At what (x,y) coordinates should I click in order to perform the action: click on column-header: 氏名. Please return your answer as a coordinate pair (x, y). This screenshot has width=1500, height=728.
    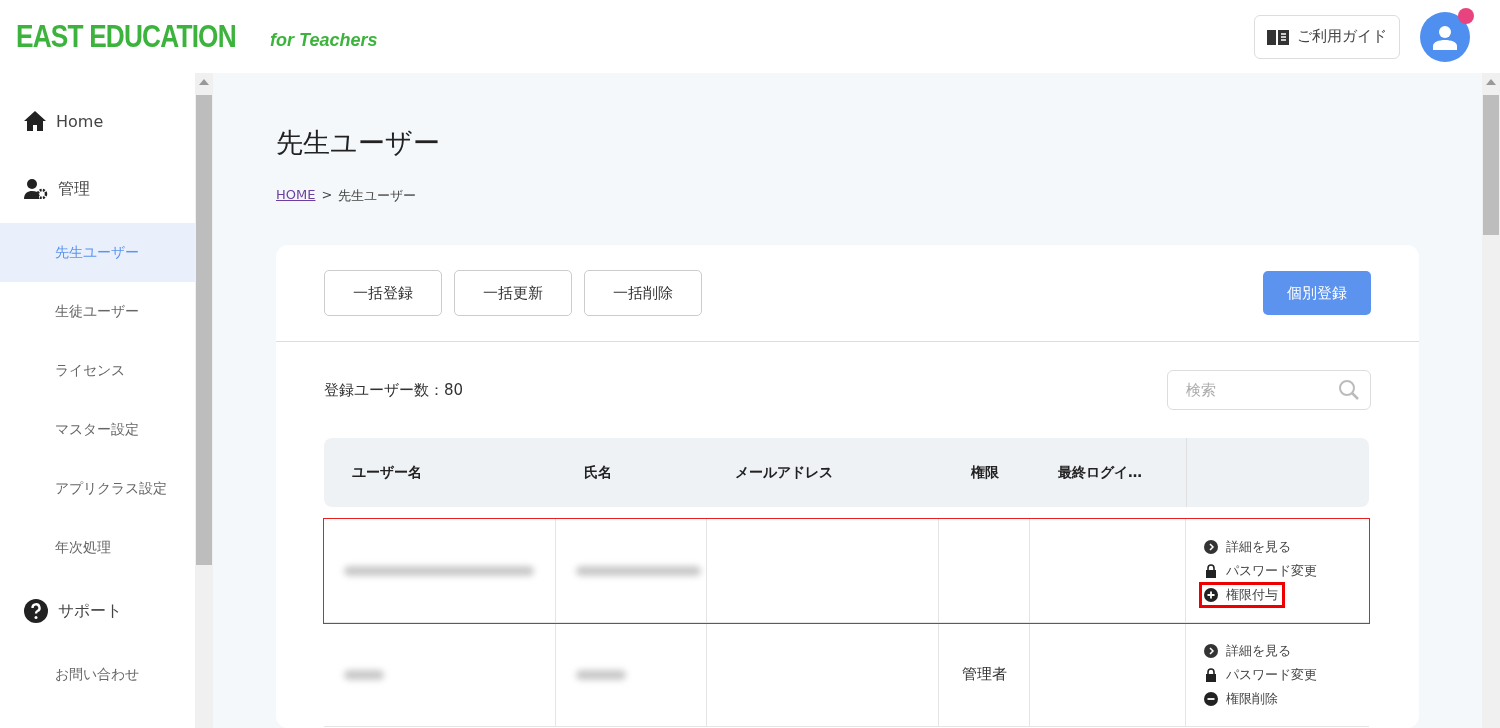
    Looking at the image, I should click on (598, 472).